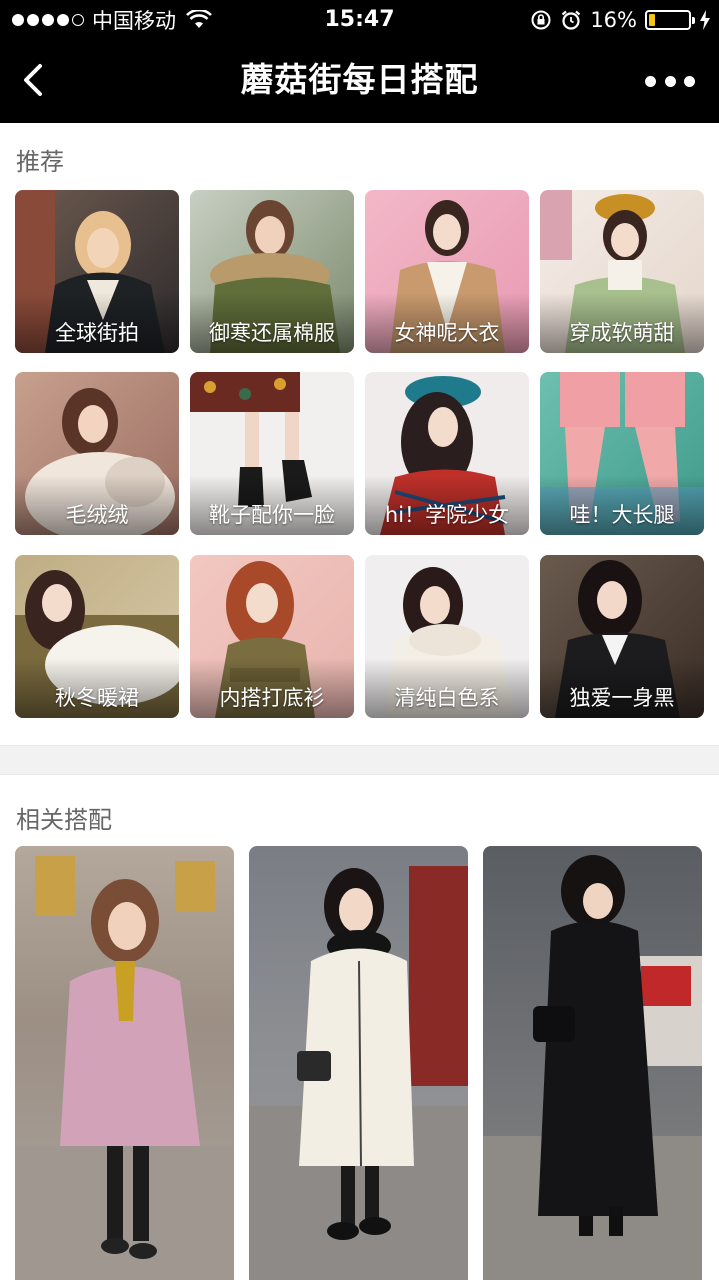  Describe the element at coordinates (670, 81) in the screenshot. I see `more-button` at that location.